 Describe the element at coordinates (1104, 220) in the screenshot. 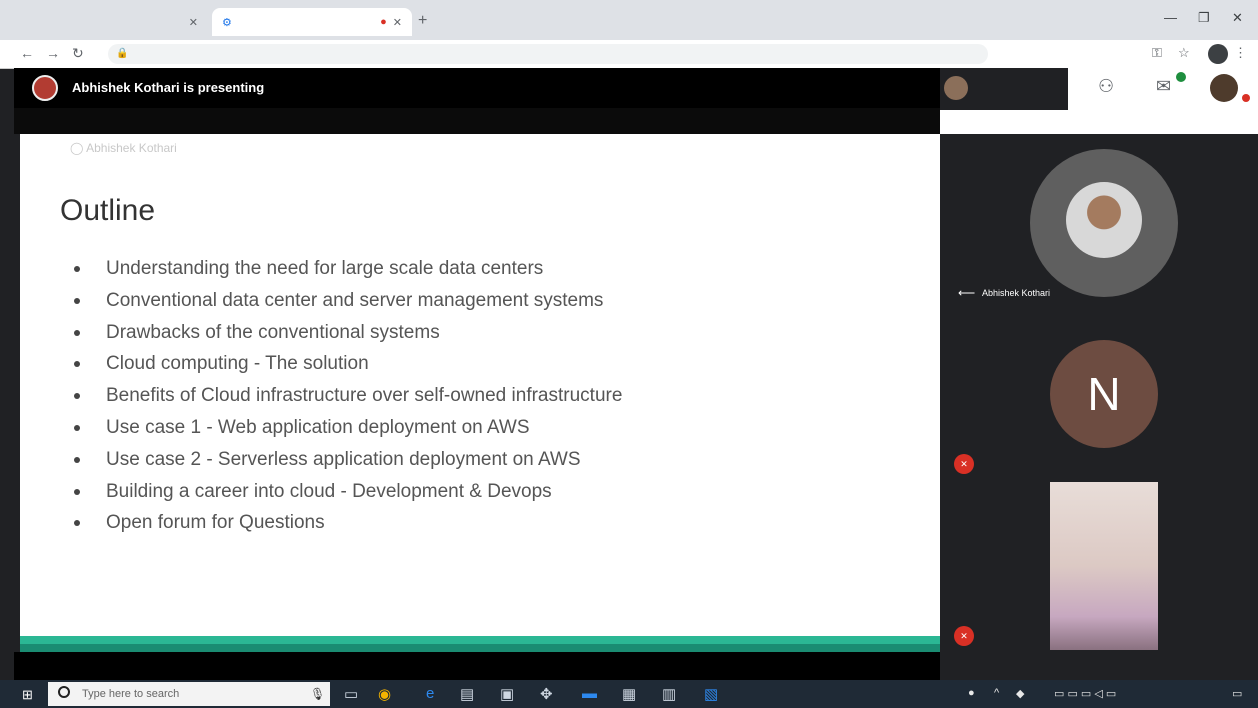

I see `presenter-photo` at that location.